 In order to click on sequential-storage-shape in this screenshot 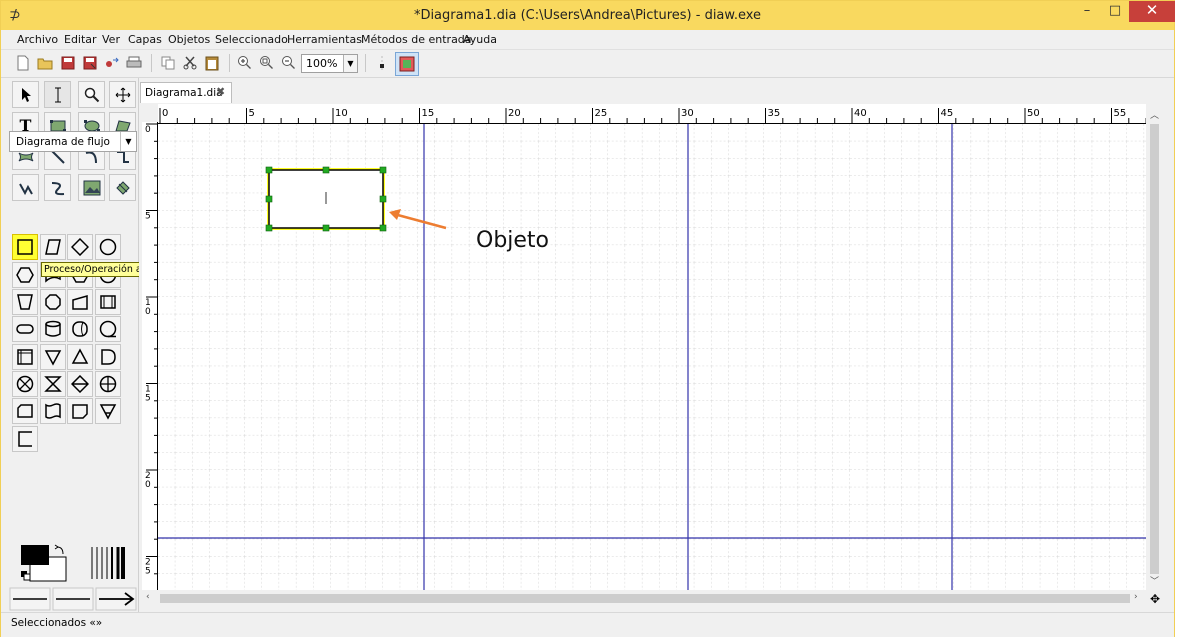, I will do `click(108, 329)`.